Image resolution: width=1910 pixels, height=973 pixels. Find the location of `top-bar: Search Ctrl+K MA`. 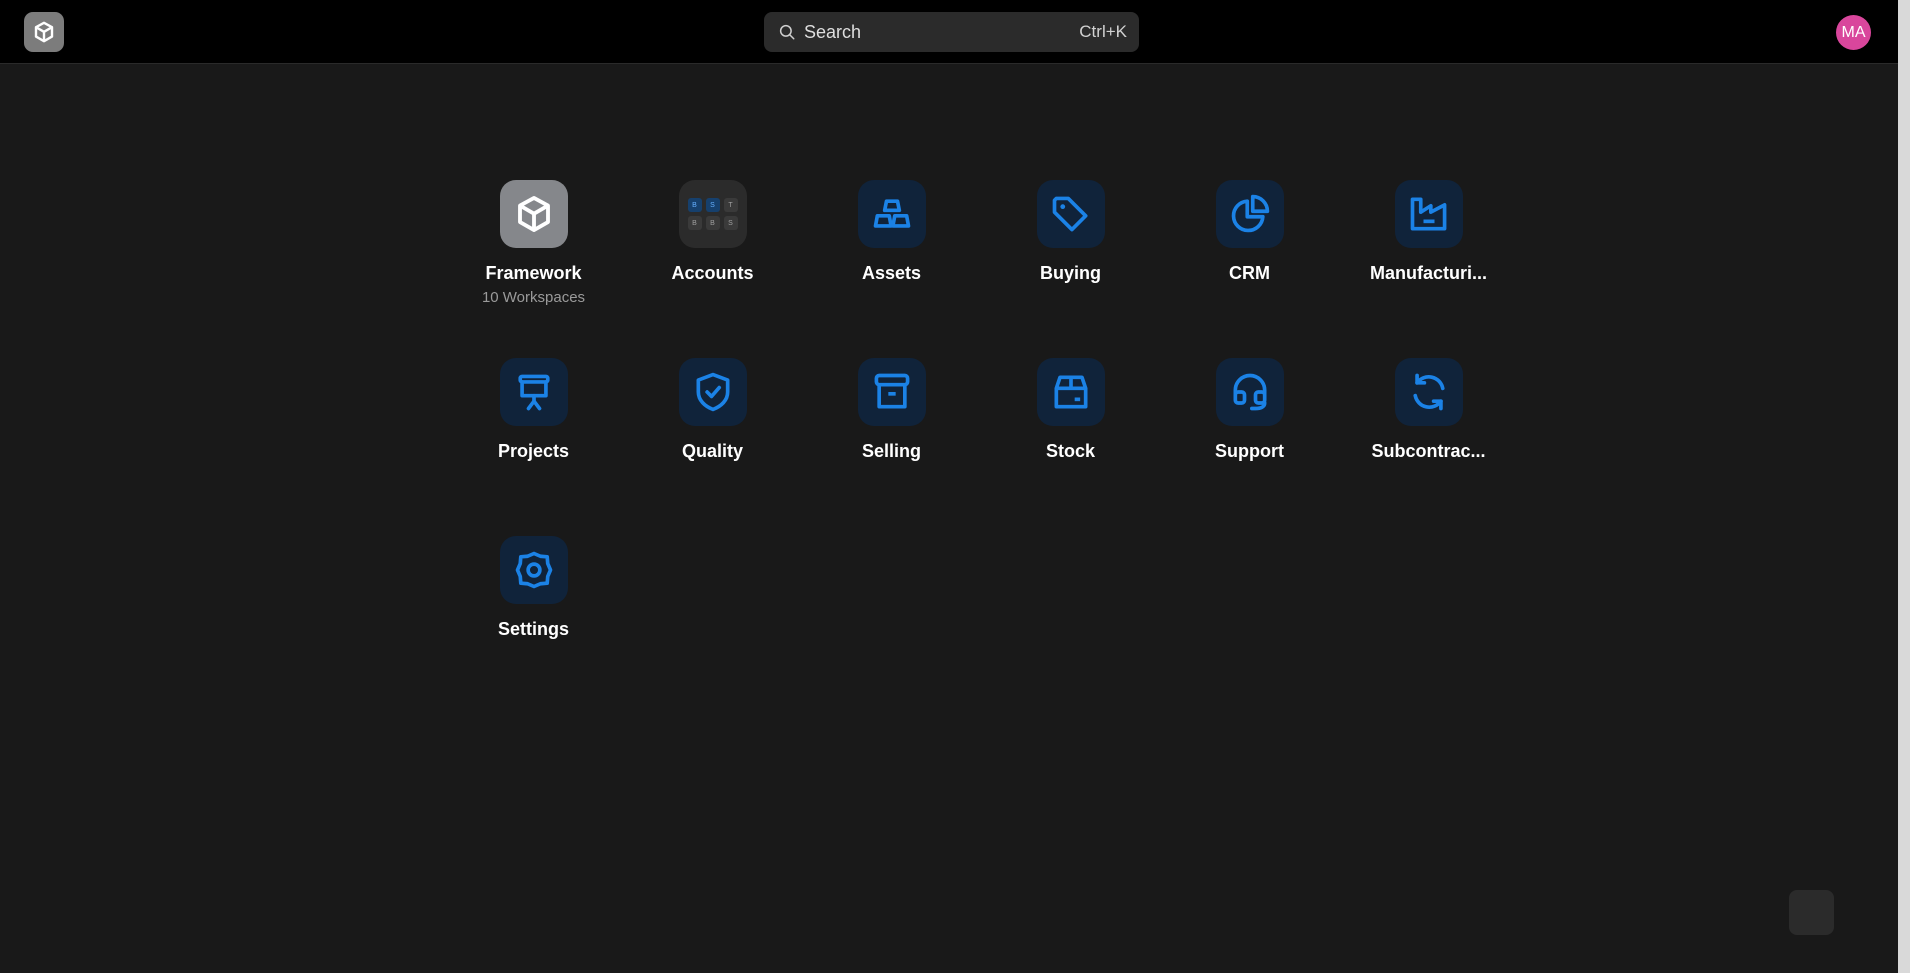

top-bar: Search Ctrl+K MA is located at coordinates (949, 32).